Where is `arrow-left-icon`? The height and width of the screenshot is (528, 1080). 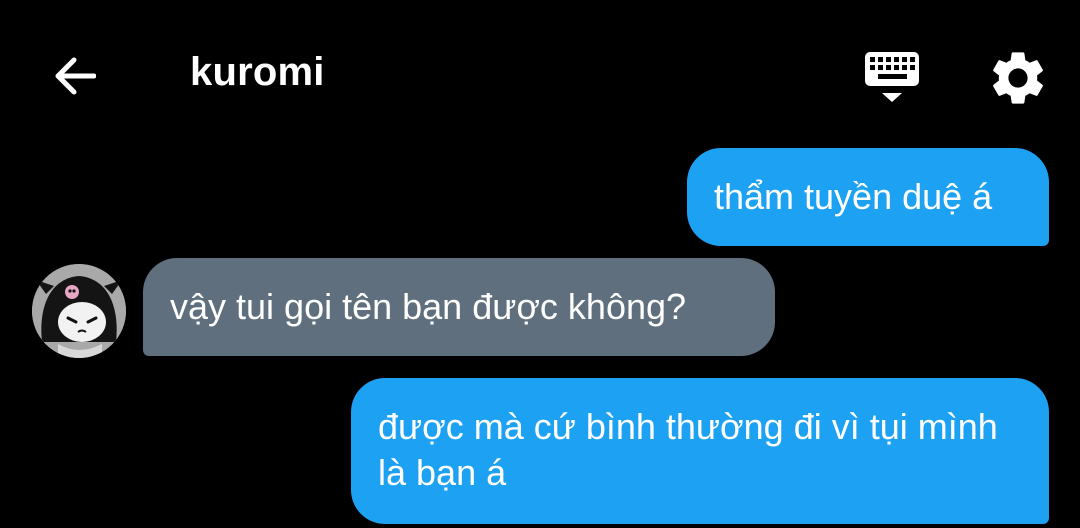 arrow-left-icon is located at coordinates (75, 76).